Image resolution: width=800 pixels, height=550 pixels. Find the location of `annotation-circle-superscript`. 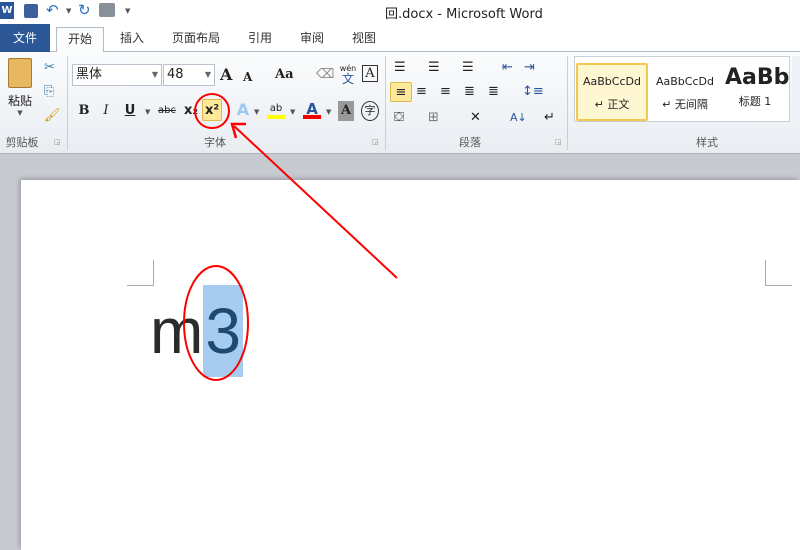

annotation-circle-superscript is located at coordinates (212, 111).